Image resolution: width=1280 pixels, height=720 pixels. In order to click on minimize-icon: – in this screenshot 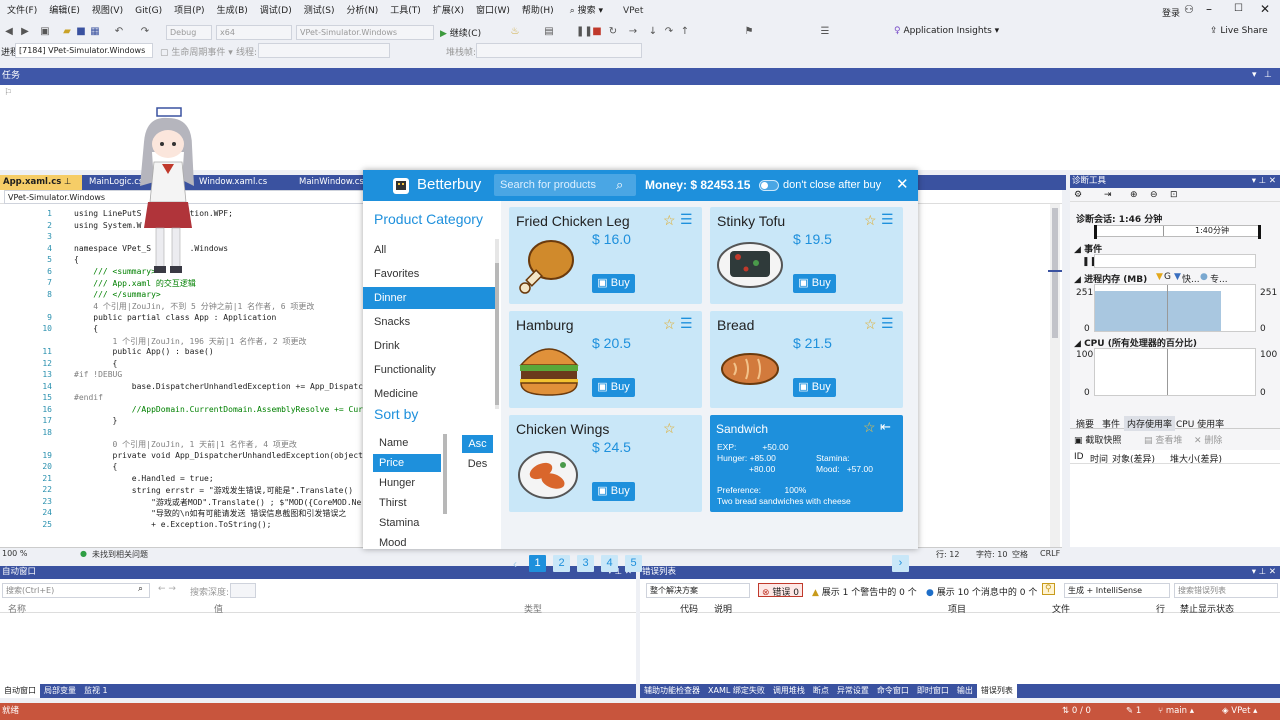, I will do `click(1209, 9)`.